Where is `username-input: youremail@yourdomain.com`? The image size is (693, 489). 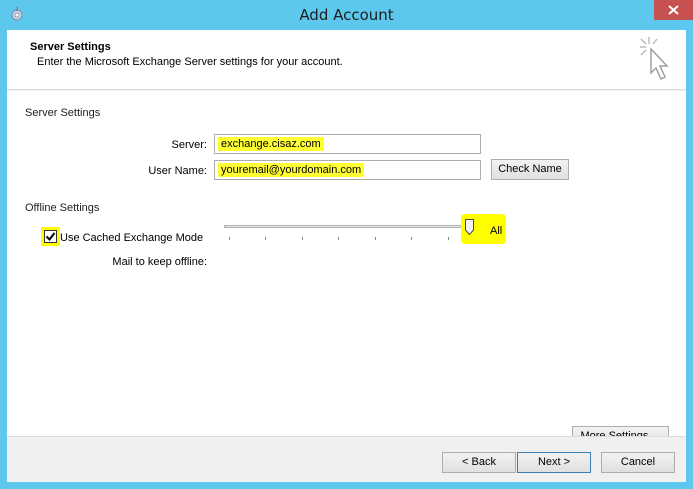
username-input: youremail@yourdomain.com is located at coordinates (347, 170).